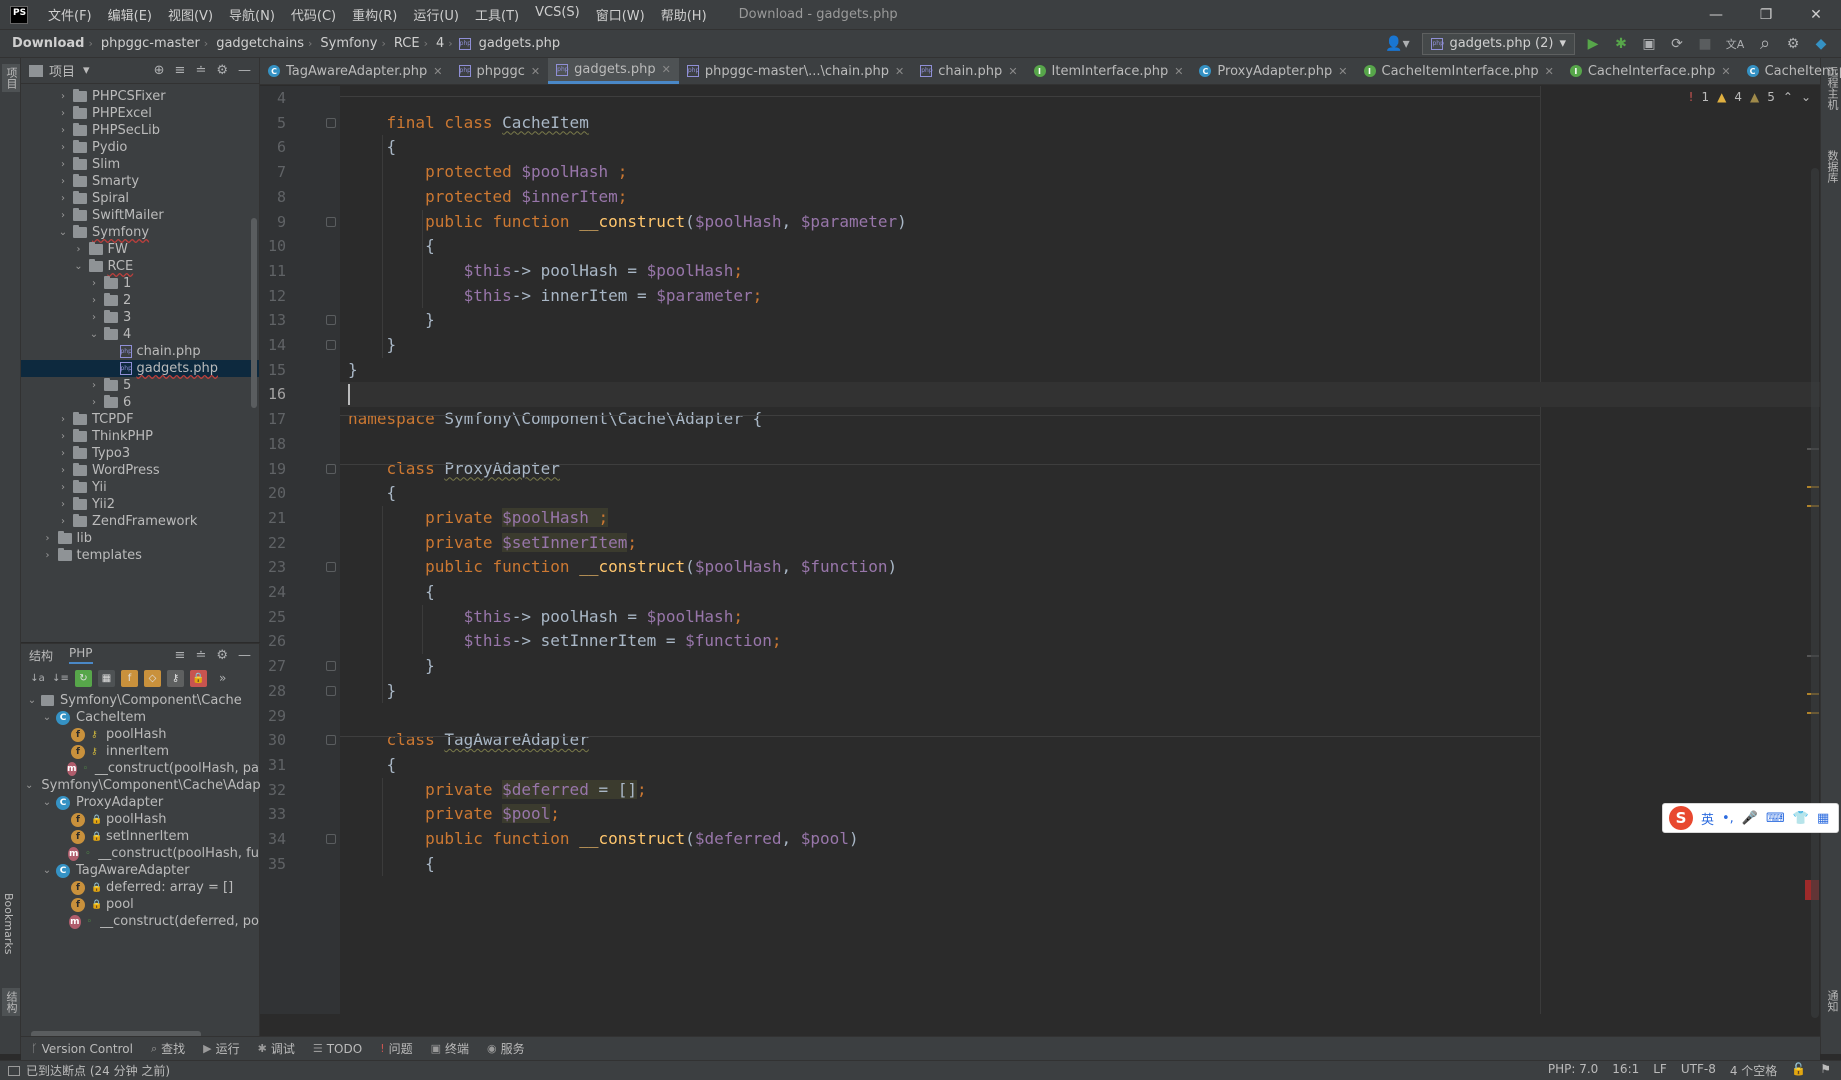 The height and width of the screenshot is (1080, 1841). I want to click on menu-item: 编辑(E), so click(130, 14).